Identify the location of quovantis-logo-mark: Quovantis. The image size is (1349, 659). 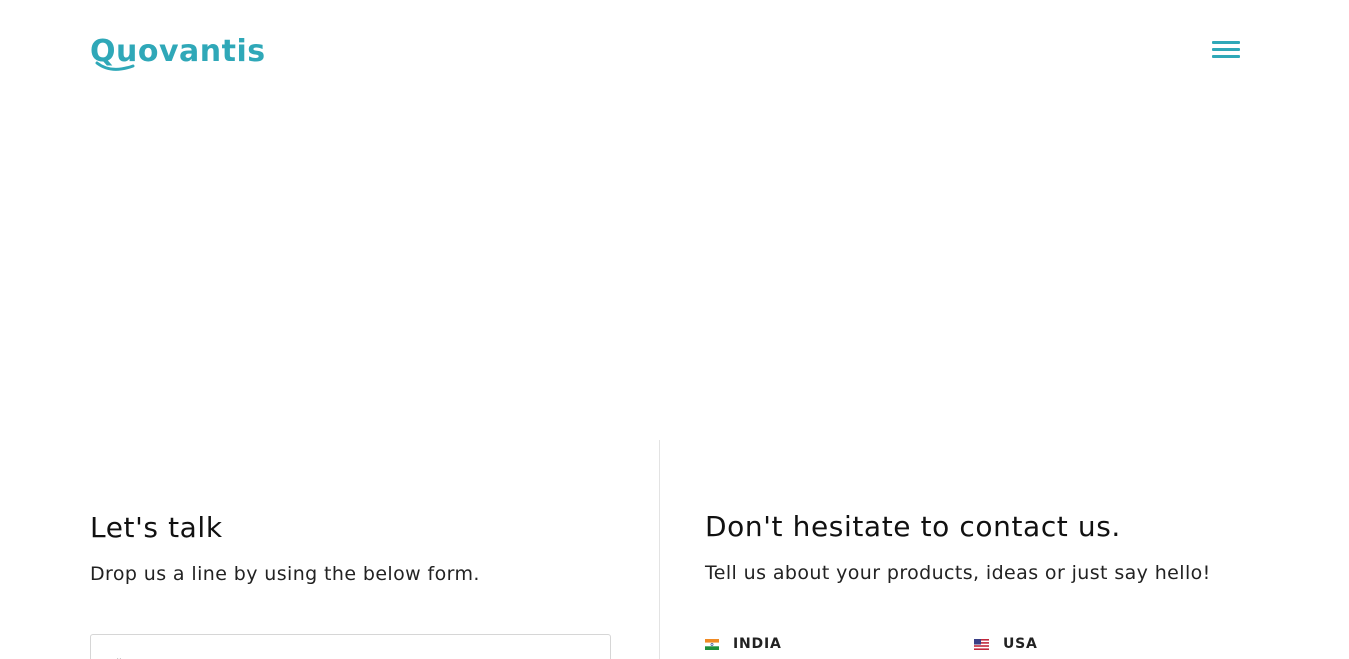
(177, 52).